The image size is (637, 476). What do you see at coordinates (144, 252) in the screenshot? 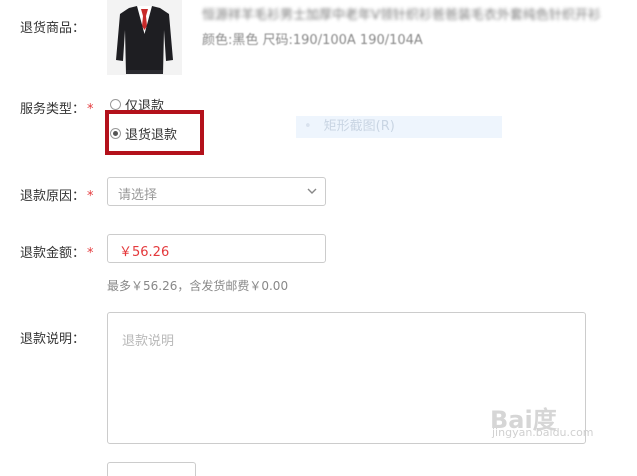
I see `refund-amount-value: ￥56.26` at bounding box center [144, 252].